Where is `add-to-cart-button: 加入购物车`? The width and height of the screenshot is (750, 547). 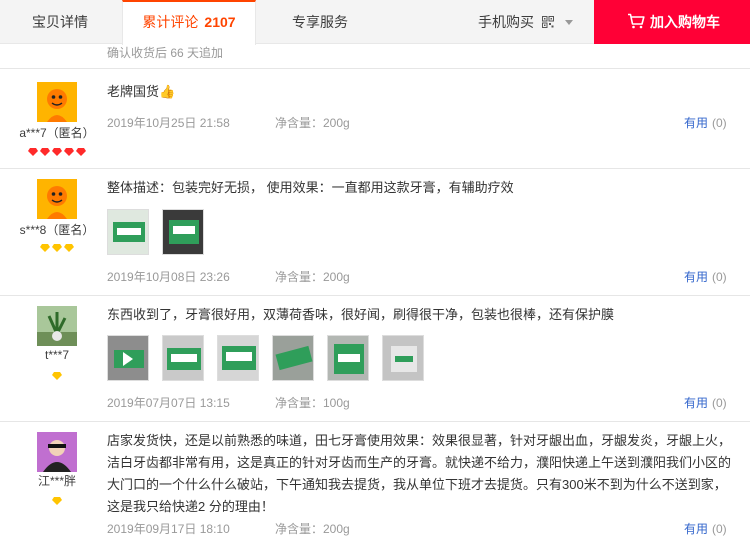 add-to-cart-button: 加入购物车 is located at coordinates (672, 22).